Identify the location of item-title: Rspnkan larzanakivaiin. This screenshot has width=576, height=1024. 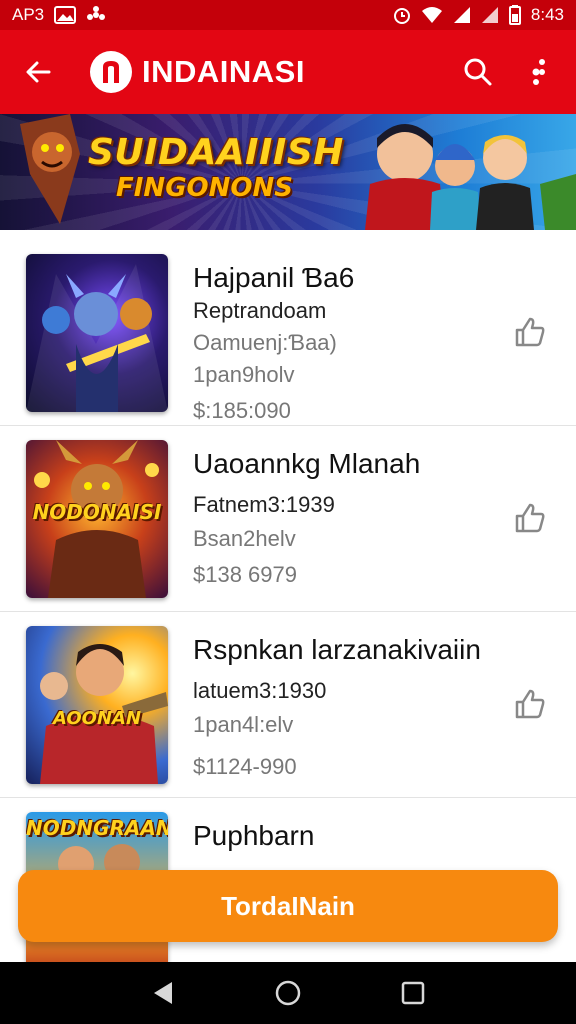
(337, 649).